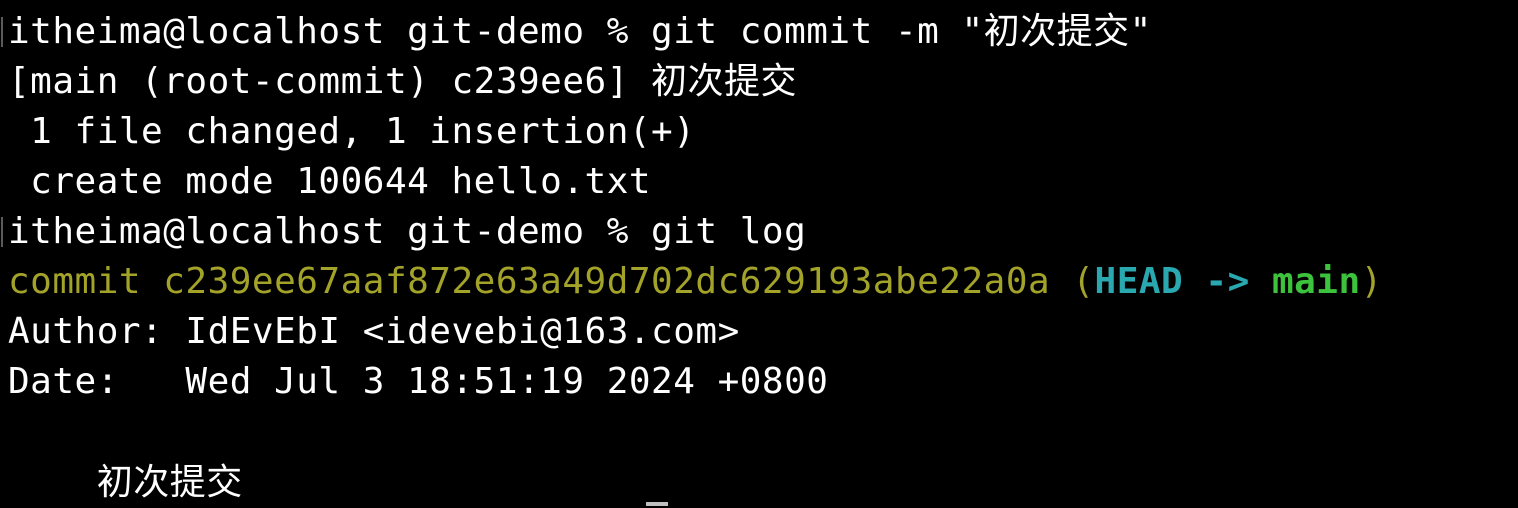 The image size is (1518, 508). I want to click on ref-arrow: ->, so click(1227, 281).